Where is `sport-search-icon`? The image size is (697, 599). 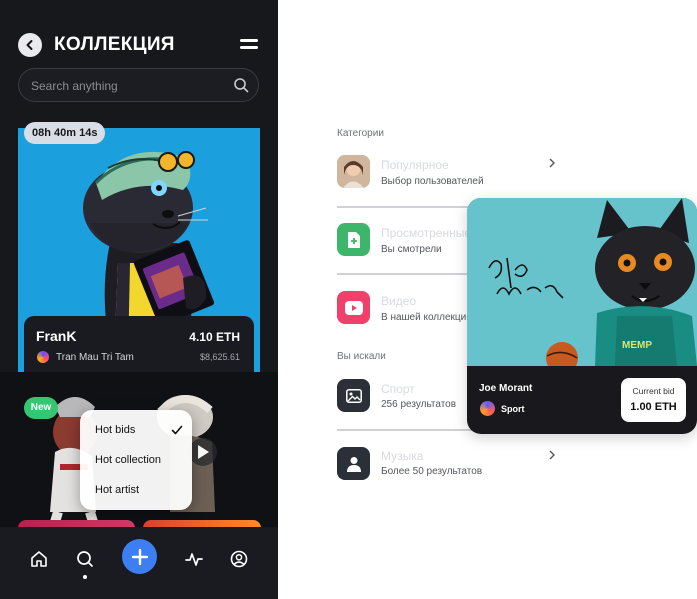
sport-search-icon is located at coordinates (353, 395).